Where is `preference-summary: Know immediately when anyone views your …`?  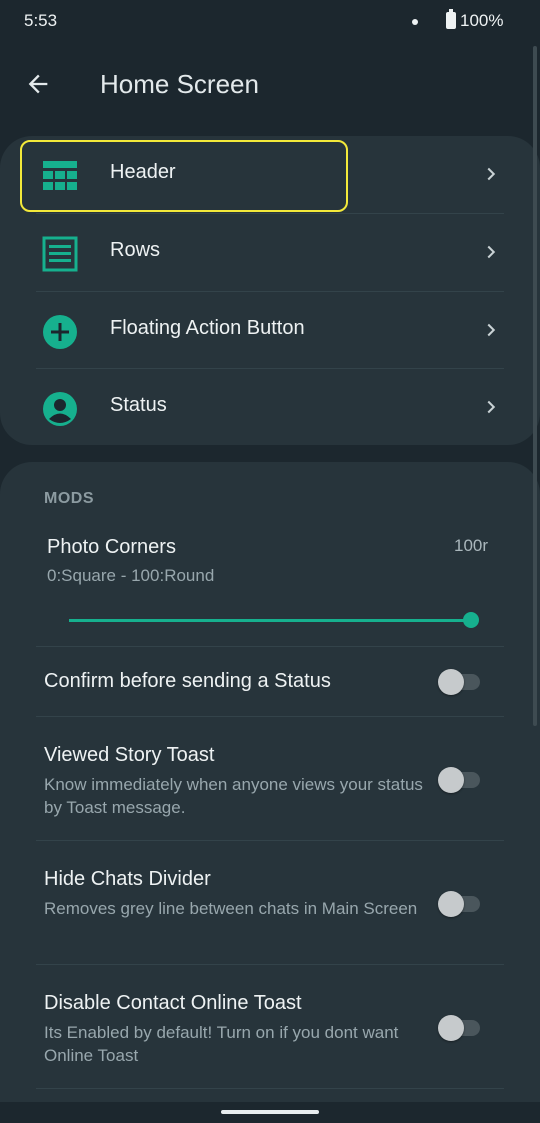
preference-summary: Know immediately when anyone views your … is located at coordinates (233, 796).